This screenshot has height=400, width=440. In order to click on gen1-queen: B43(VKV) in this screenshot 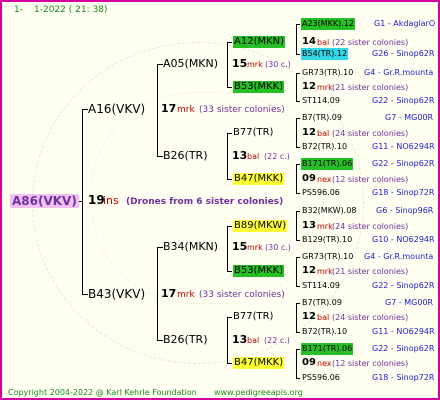, I will do `click(116, 294)`.